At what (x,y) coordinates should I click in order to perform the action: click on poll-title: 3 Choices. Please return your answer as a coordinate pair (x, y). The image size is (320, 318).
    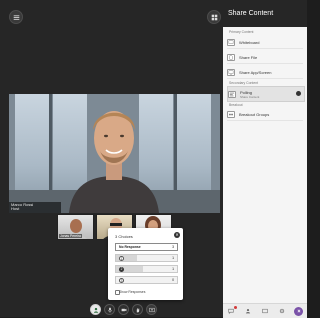
    Looking at the image, I should click on (124, 236).